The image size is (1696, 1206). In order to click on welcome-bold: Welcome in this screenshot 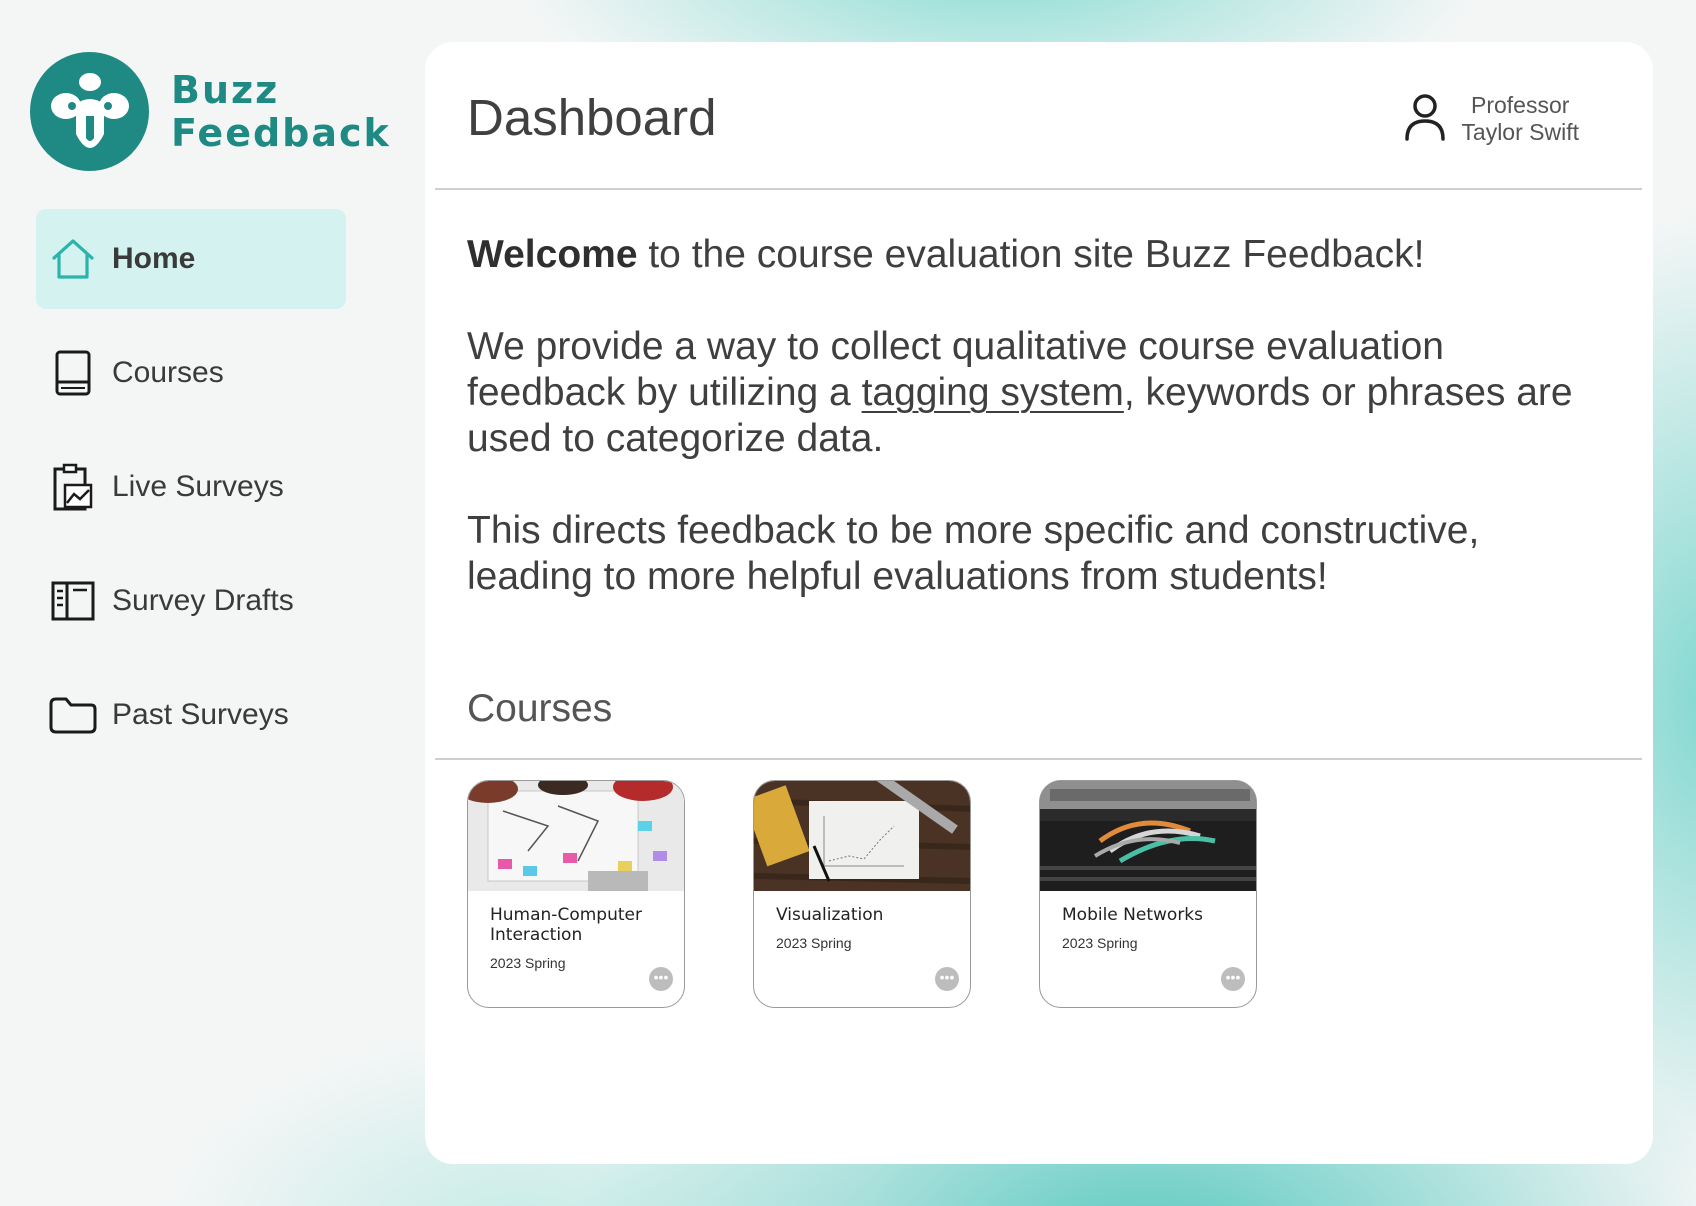, I will do `click(552, 254)`.